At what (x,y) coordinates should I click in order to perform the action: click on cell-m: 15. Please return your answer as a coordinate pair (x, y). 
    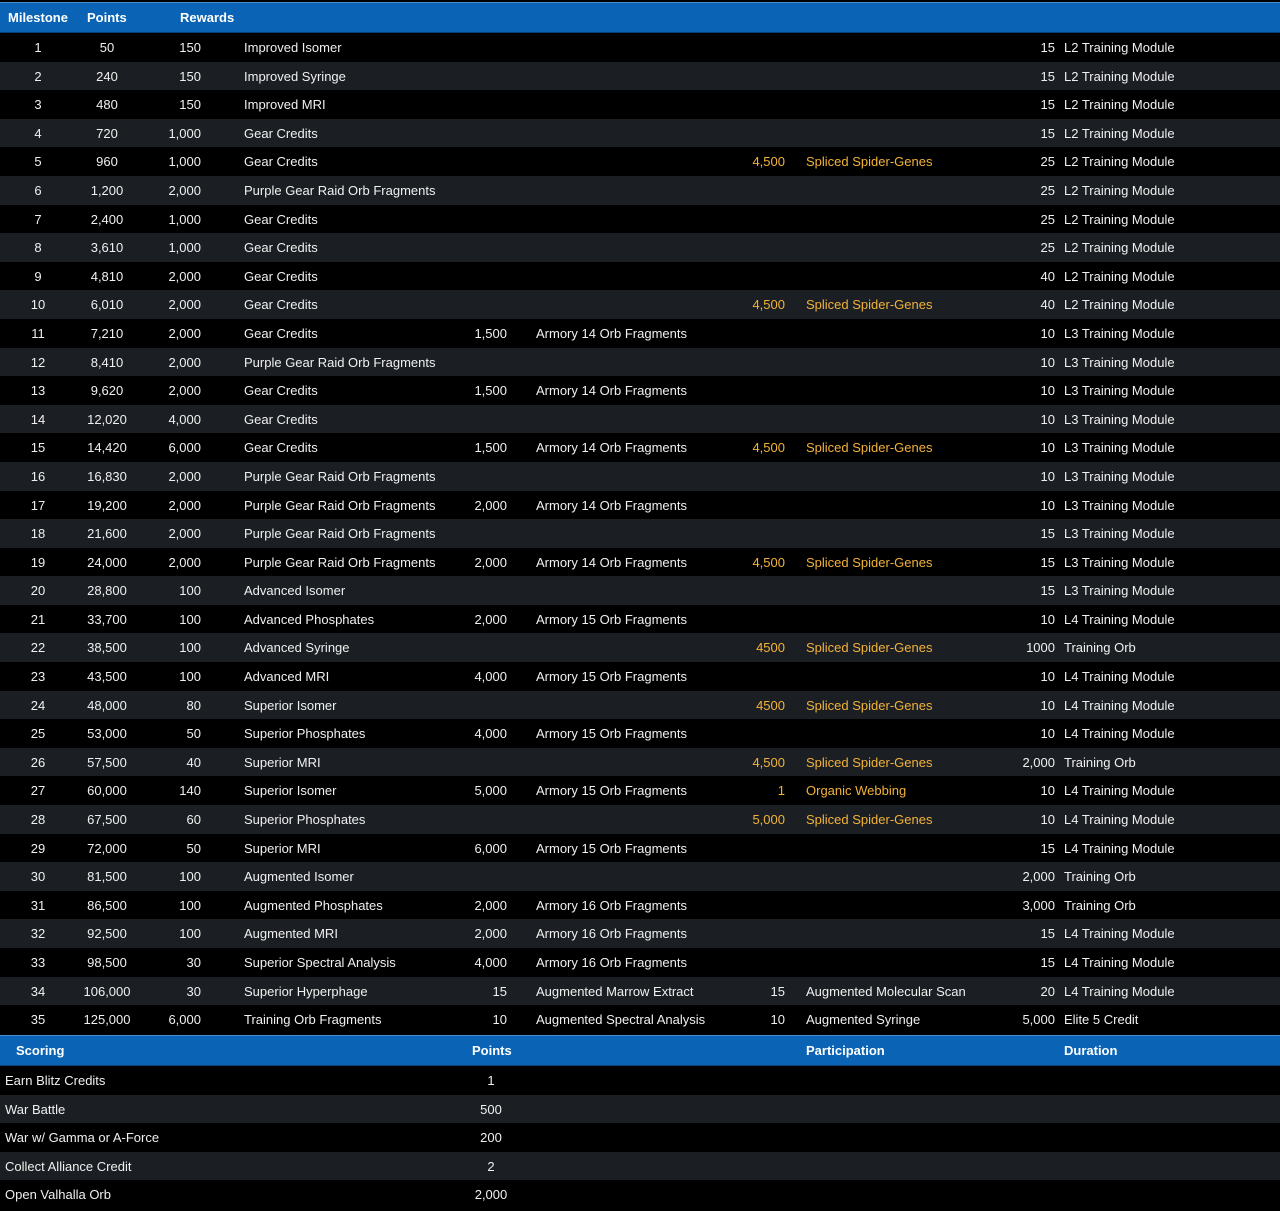
    Looking at the image, I should click on (38, 448).